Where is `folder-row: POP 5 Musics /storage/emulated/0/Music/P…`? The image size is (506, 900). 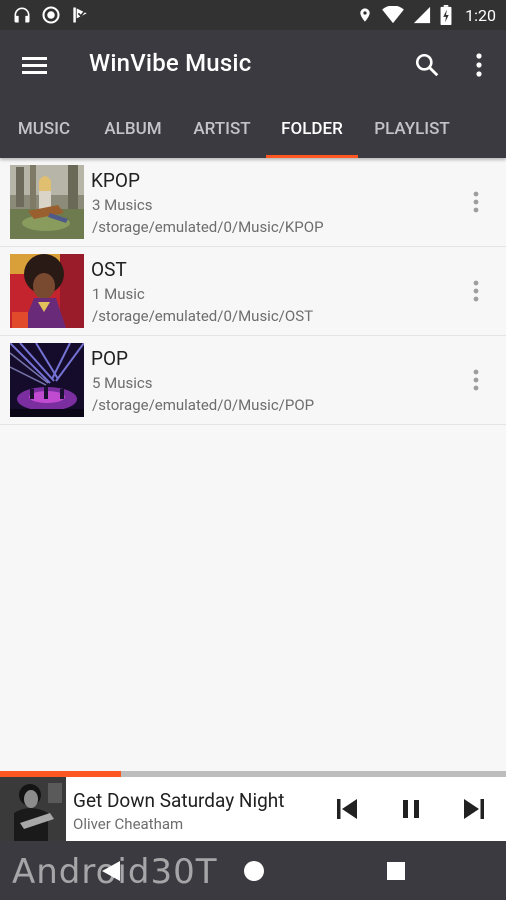 folder-row: POP 5 Musics /storage/emulated/0/Music/P… is located at coordinates (253, 380).